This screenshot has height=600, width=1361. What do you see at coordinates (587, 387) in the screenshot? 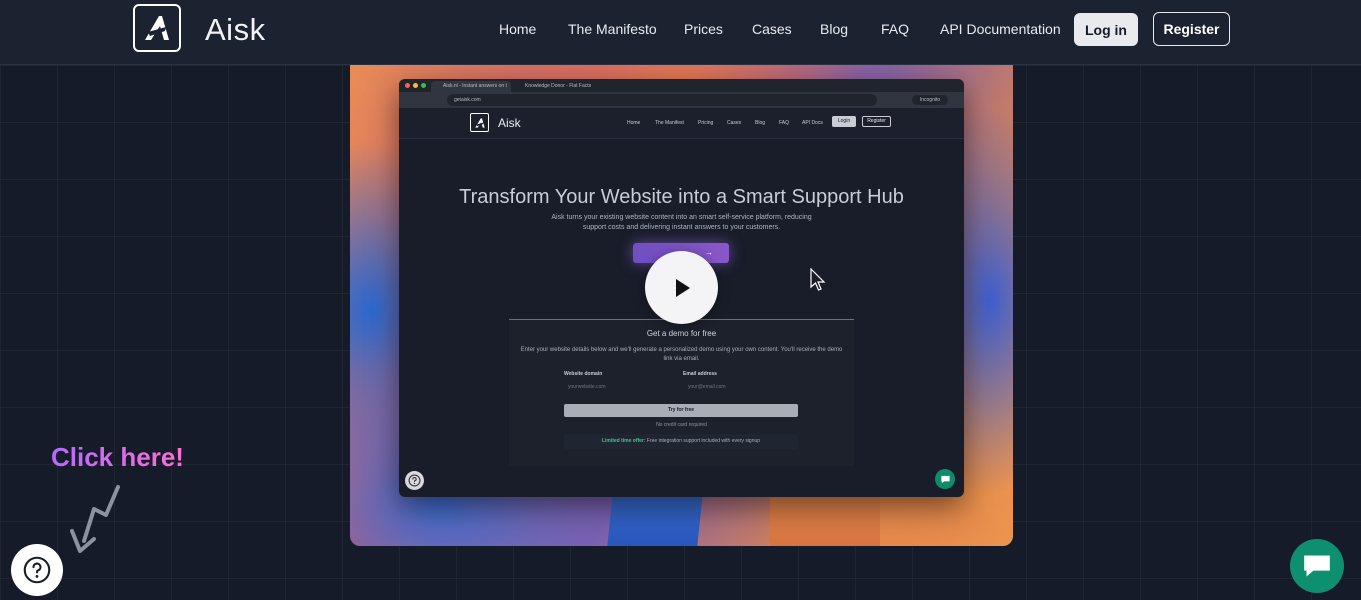
I see `domain-input: yourwebsite.com` at bounding box center [587, 387].